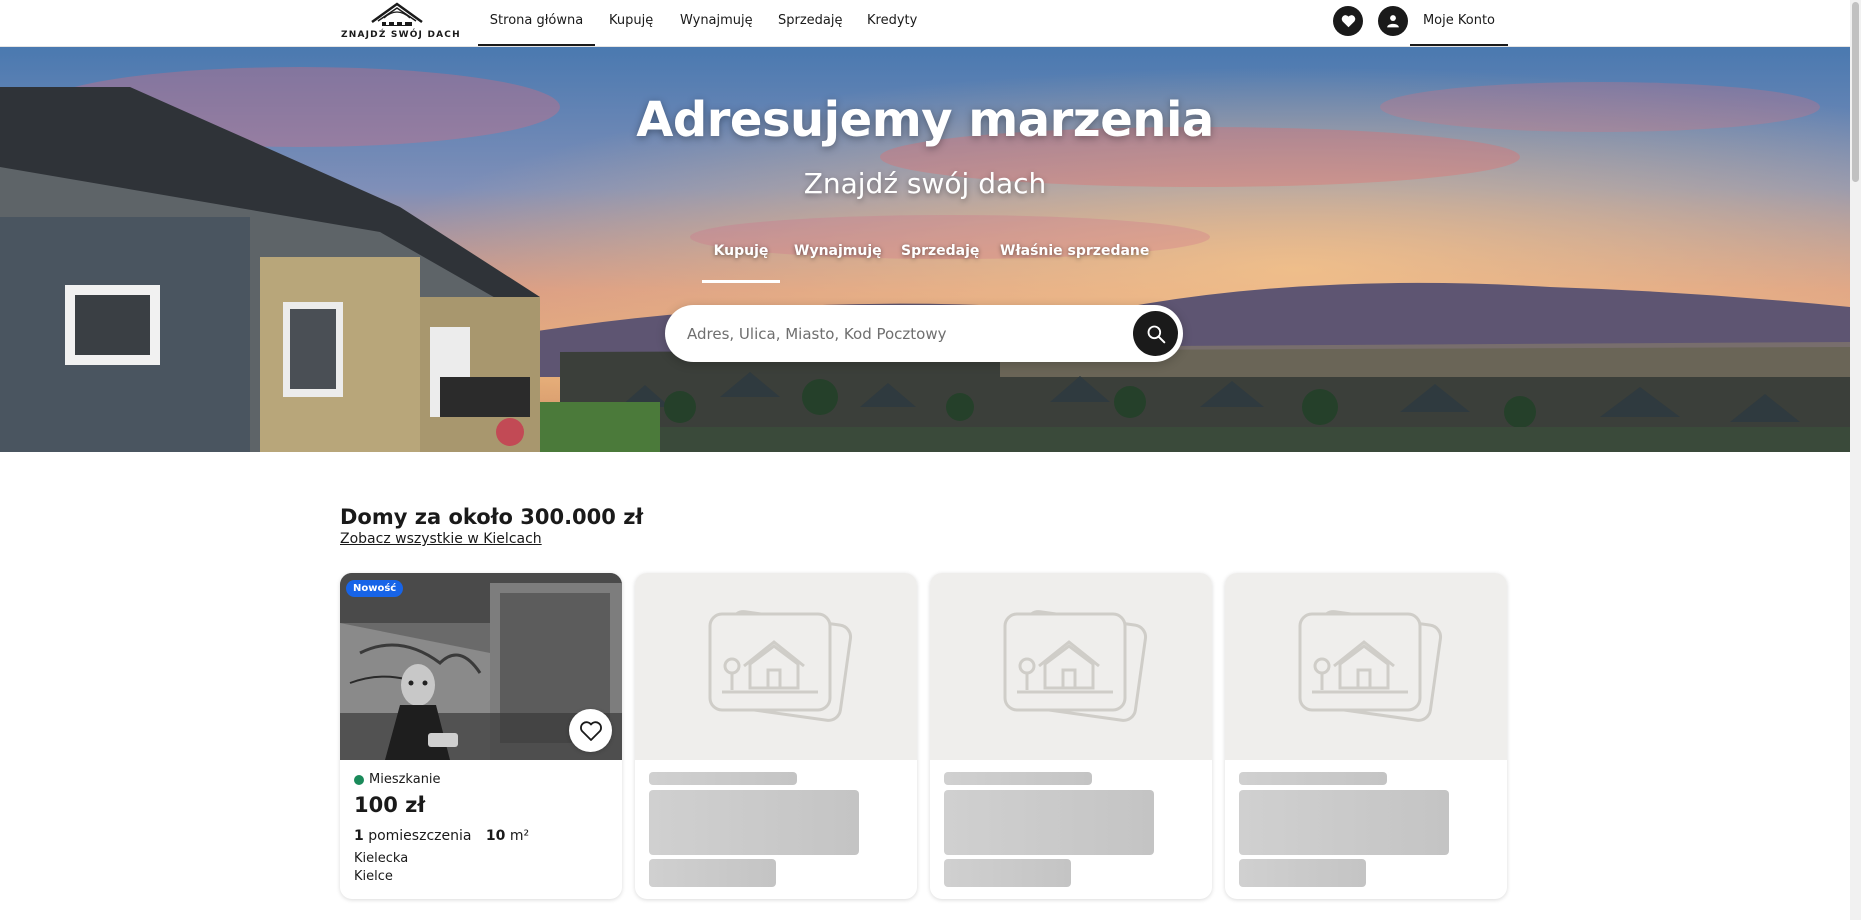 This screenshot has width=1861, height=920. I want to click on user-icon, so click(1393, 21).